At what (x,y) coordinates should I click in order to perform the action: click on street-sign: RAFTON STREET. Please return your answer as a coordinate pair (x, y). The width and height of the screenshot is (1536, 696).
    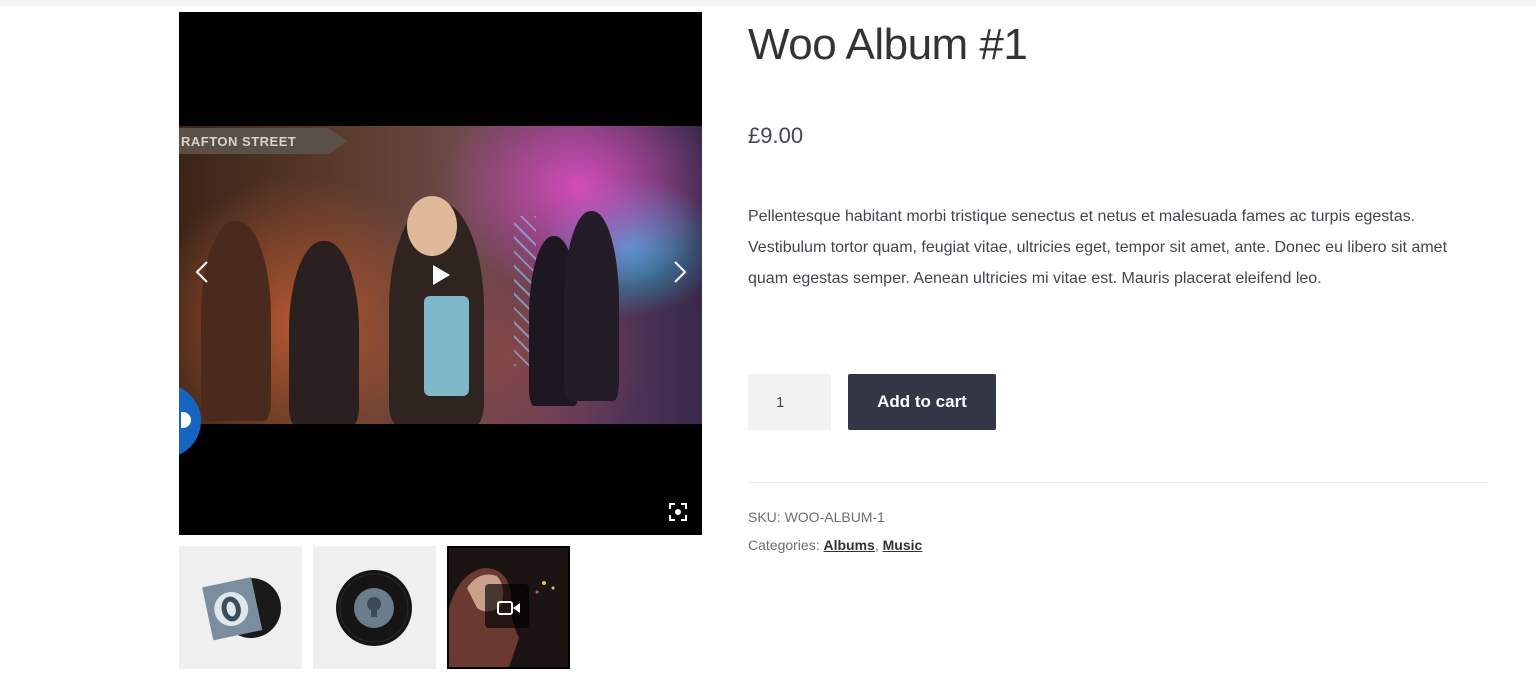
    Looking at the image, I should click on (263, 141).